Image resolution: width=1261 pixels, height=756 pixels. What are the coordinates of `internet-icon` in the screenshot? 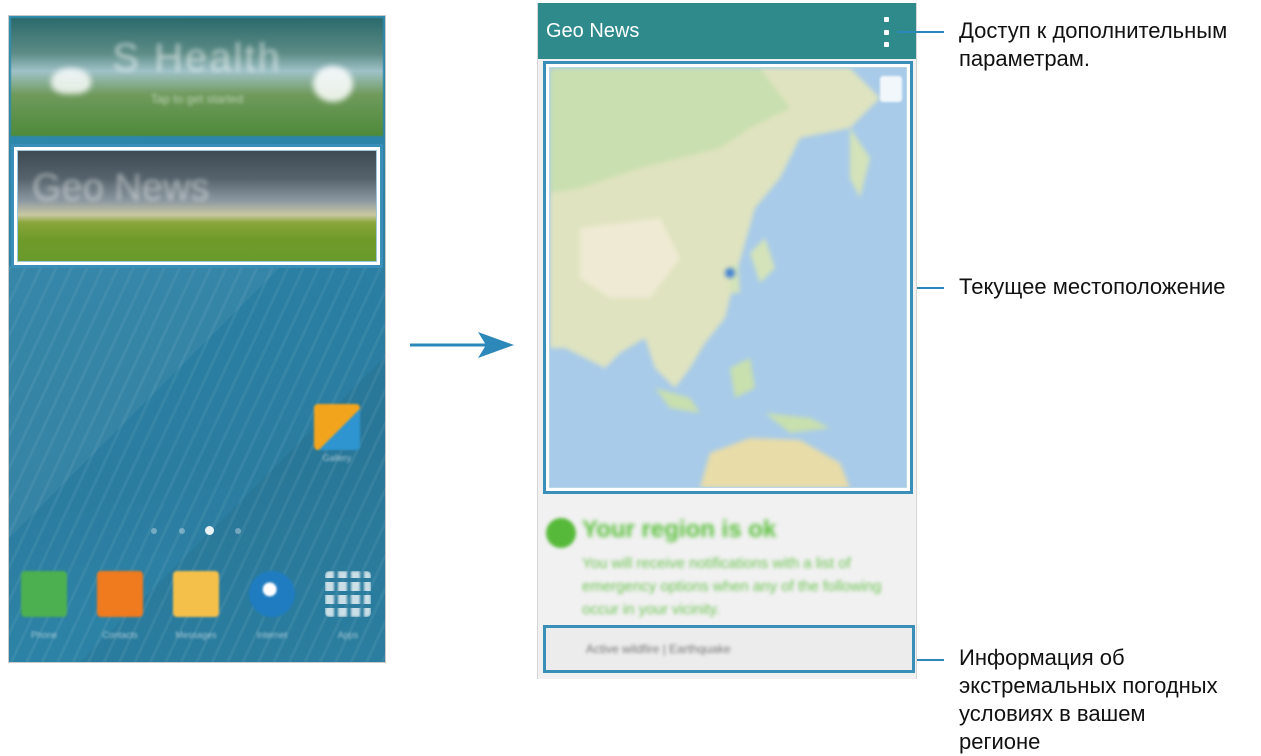 It's located at (272, 594).